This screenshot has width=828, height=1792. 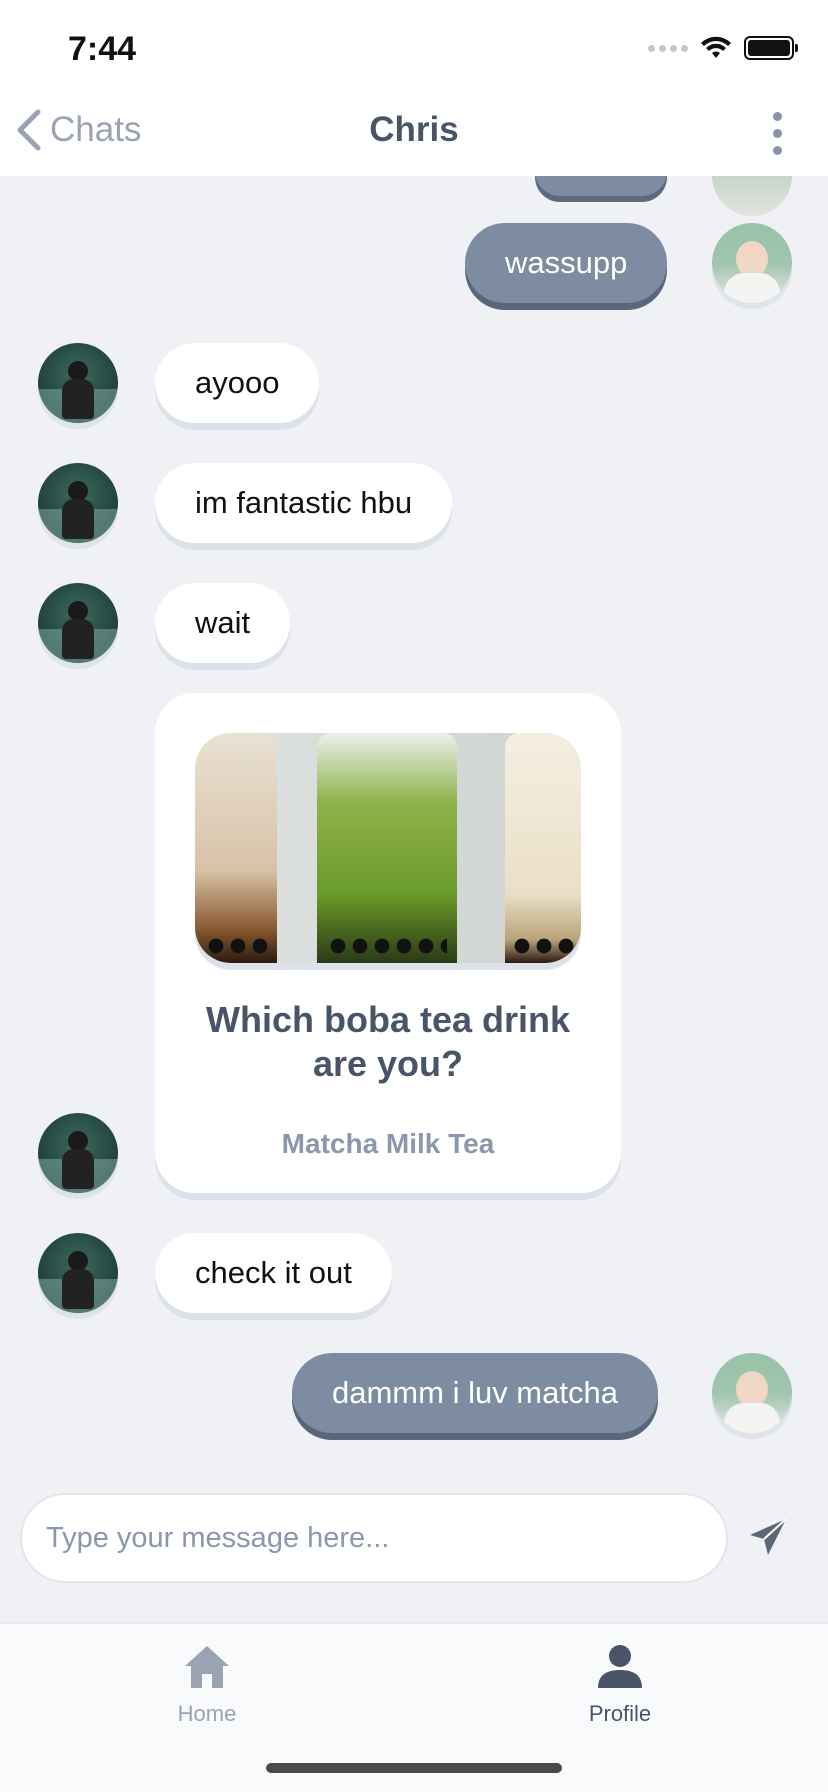 What do you see at coordinates (777, 116) in the screenshot?
I see `more-icon` at bounding box center [777, 116].